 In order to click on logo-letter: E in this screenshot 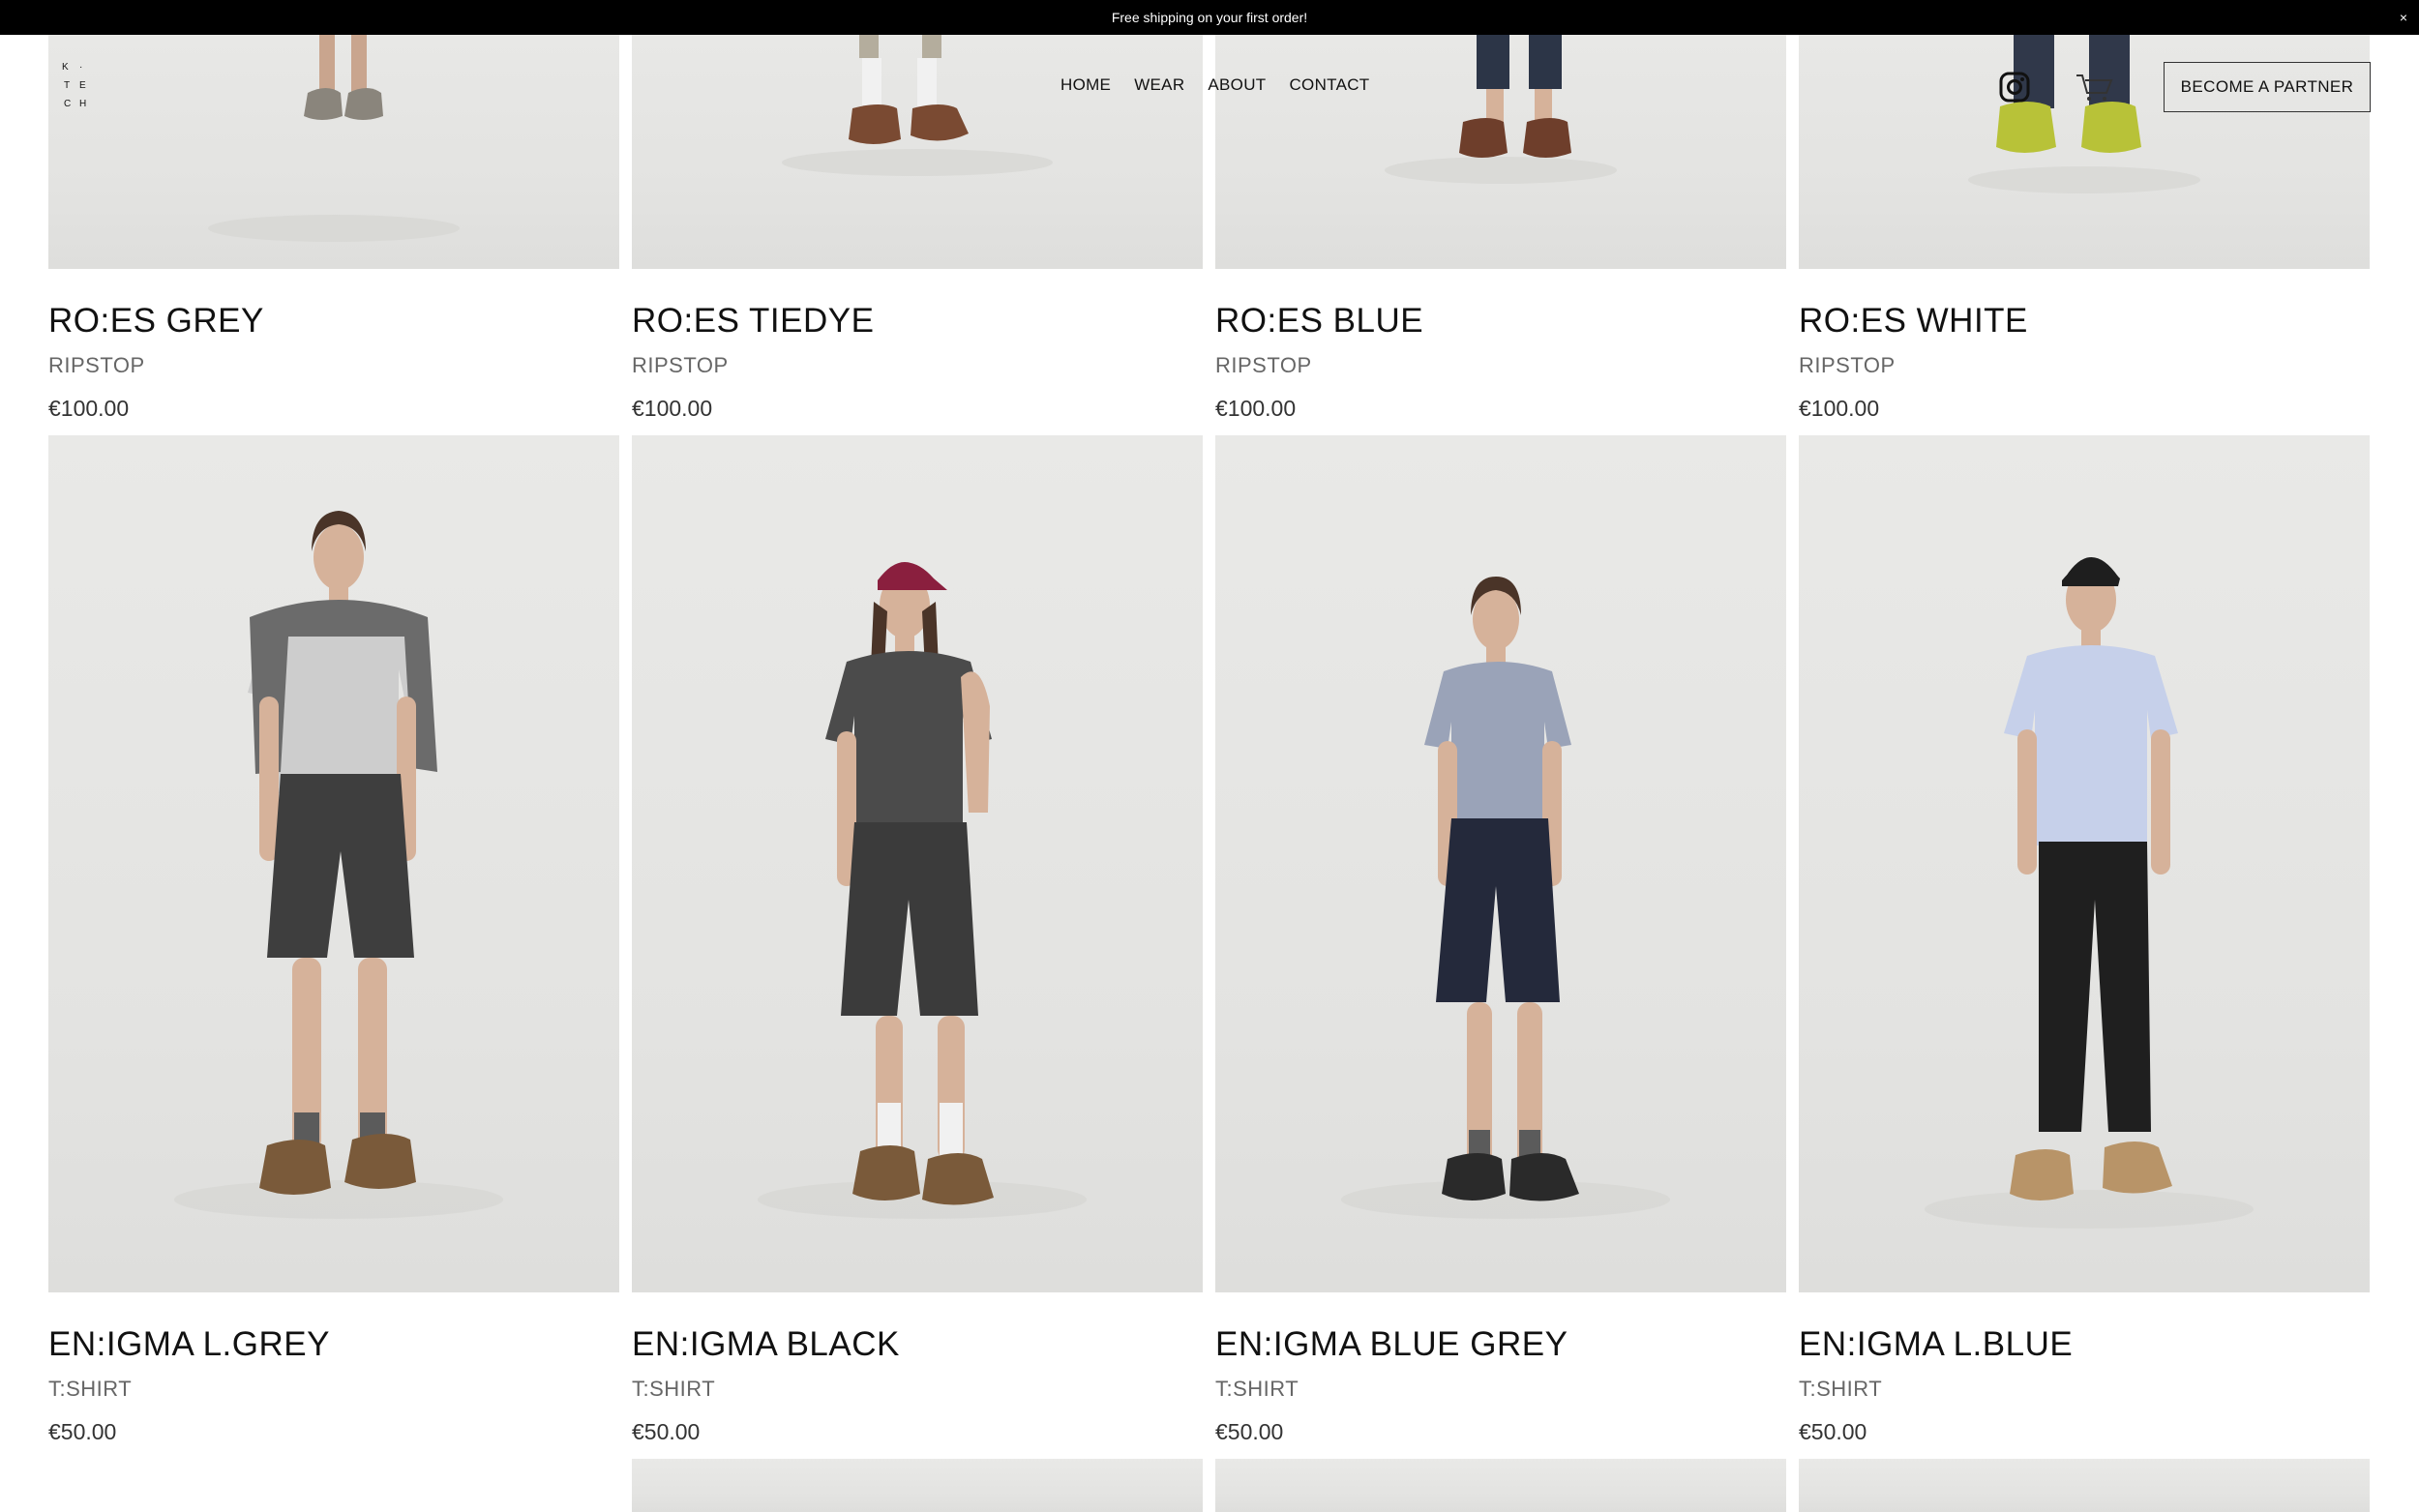, I will do `click(83, 86)`.